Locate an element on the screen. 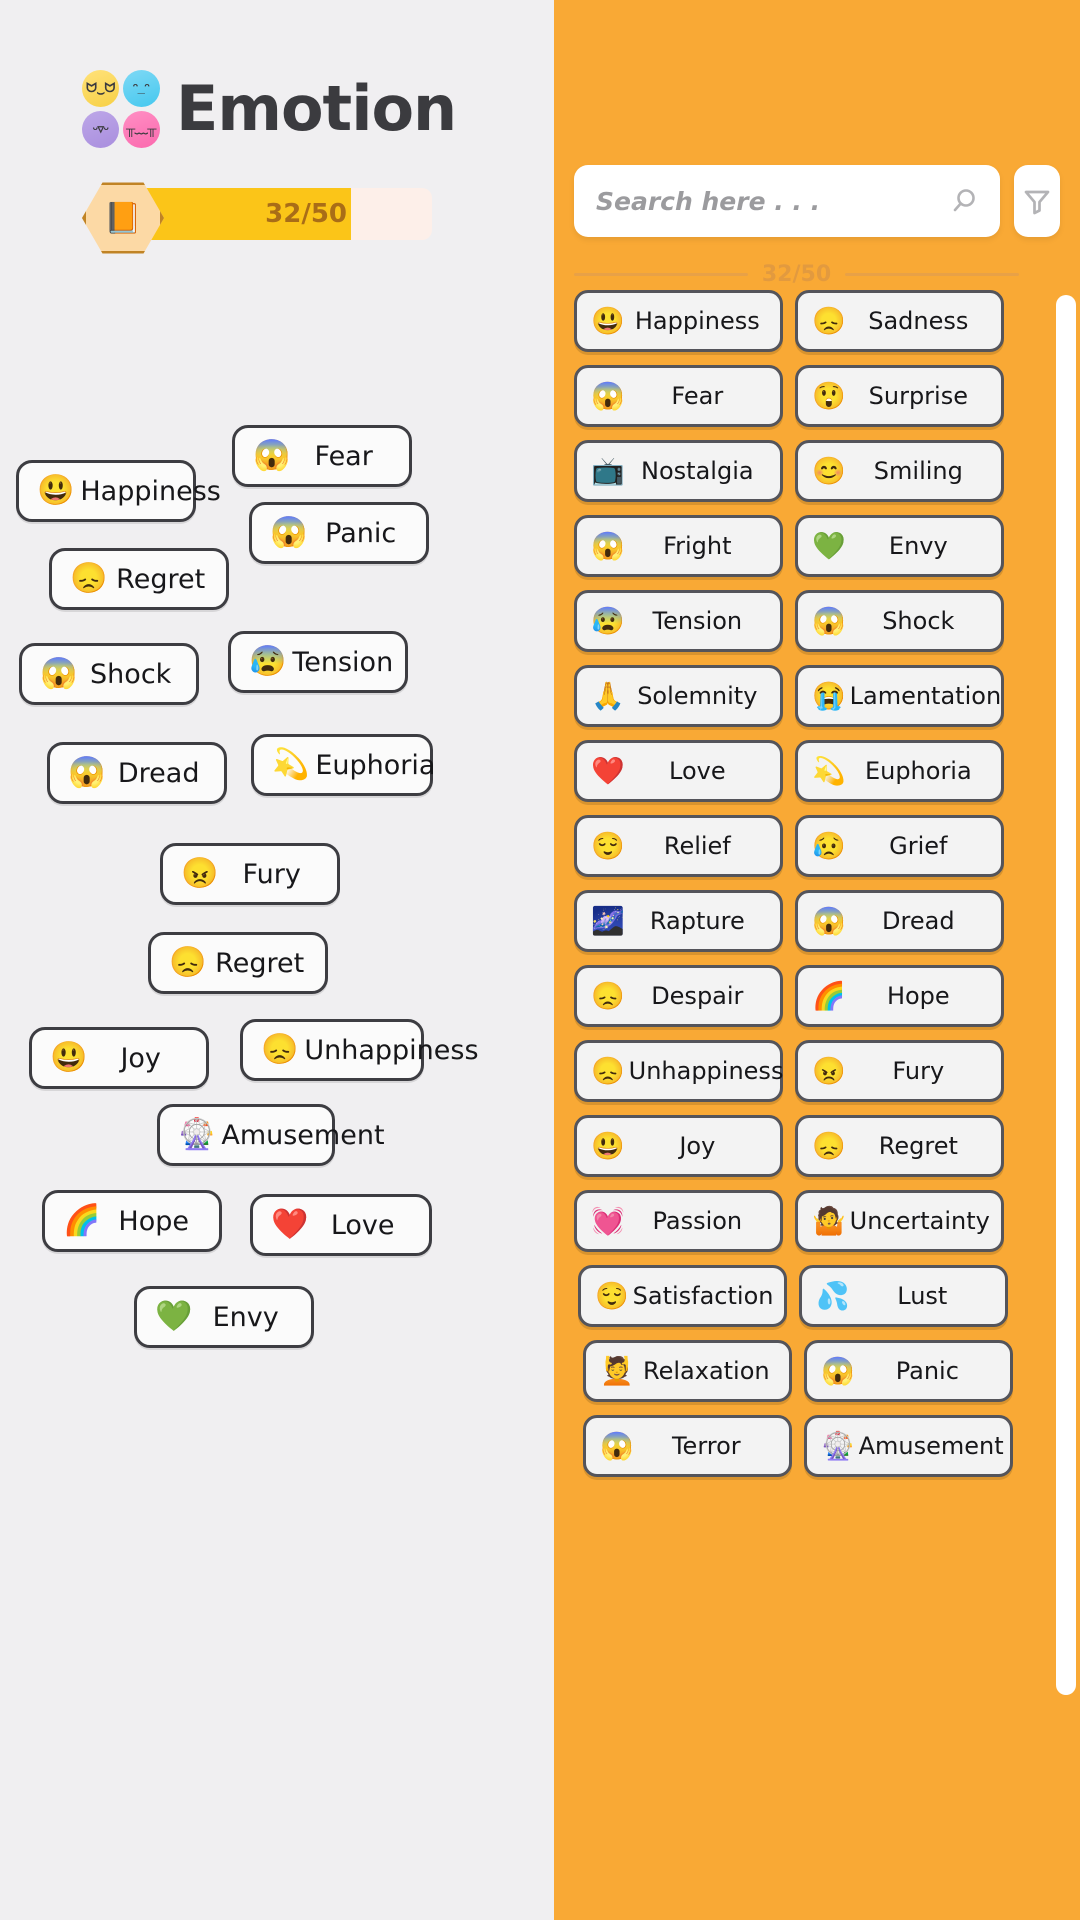 This screenshot has width=1080, height=1920. emotion-list-item: 😱 Dread is located at coordinates (899, 921).